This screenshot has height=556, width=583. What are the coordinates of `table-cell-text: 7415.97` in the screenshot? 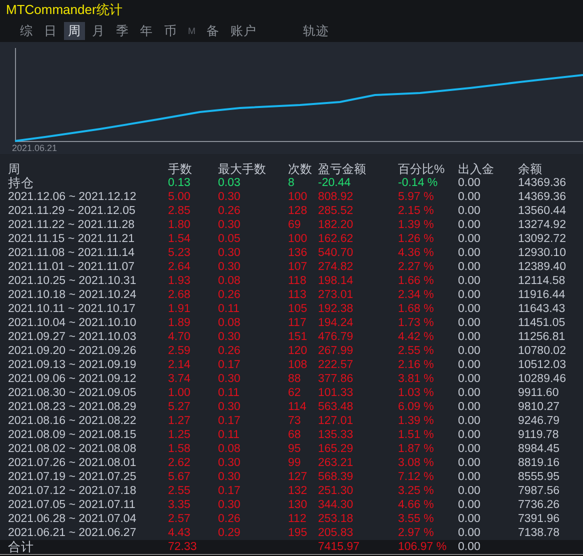 It's located at (339, 547).